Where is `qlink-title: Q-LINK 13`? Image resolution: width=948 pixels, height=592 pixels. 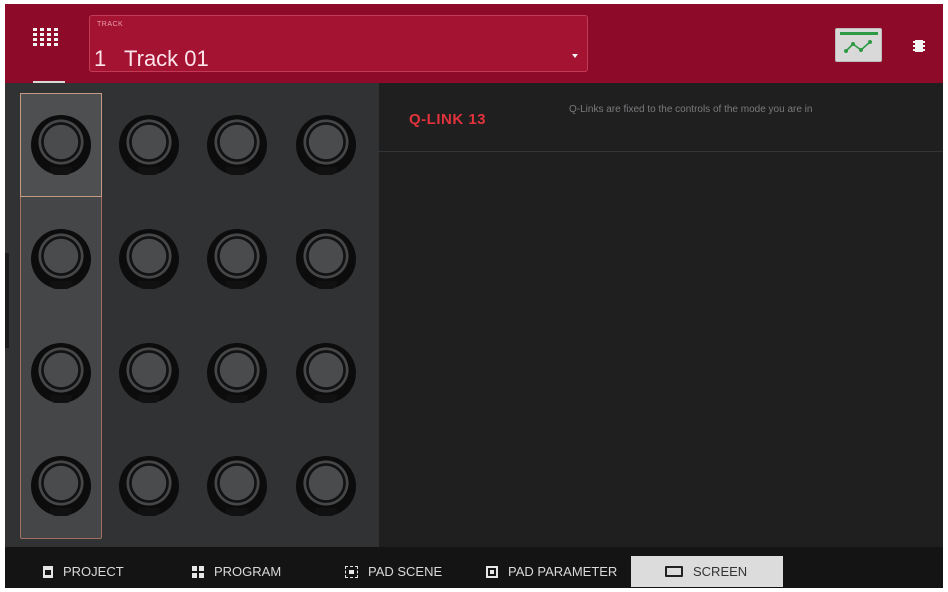
qlink-title: Q-LINK 13 is located at coordinates (448, 119).